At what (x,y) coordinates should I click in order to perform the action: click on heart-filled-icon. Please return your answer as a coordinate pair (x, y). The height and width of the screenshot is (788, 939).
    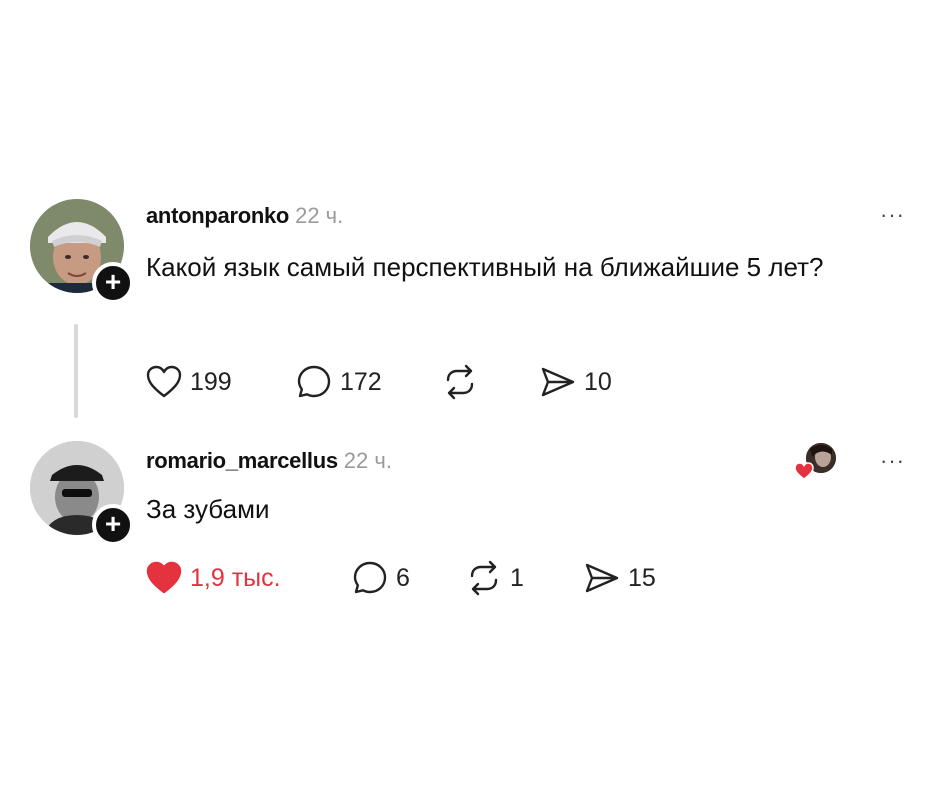
    Looking at the image, I should click on (164, 577).